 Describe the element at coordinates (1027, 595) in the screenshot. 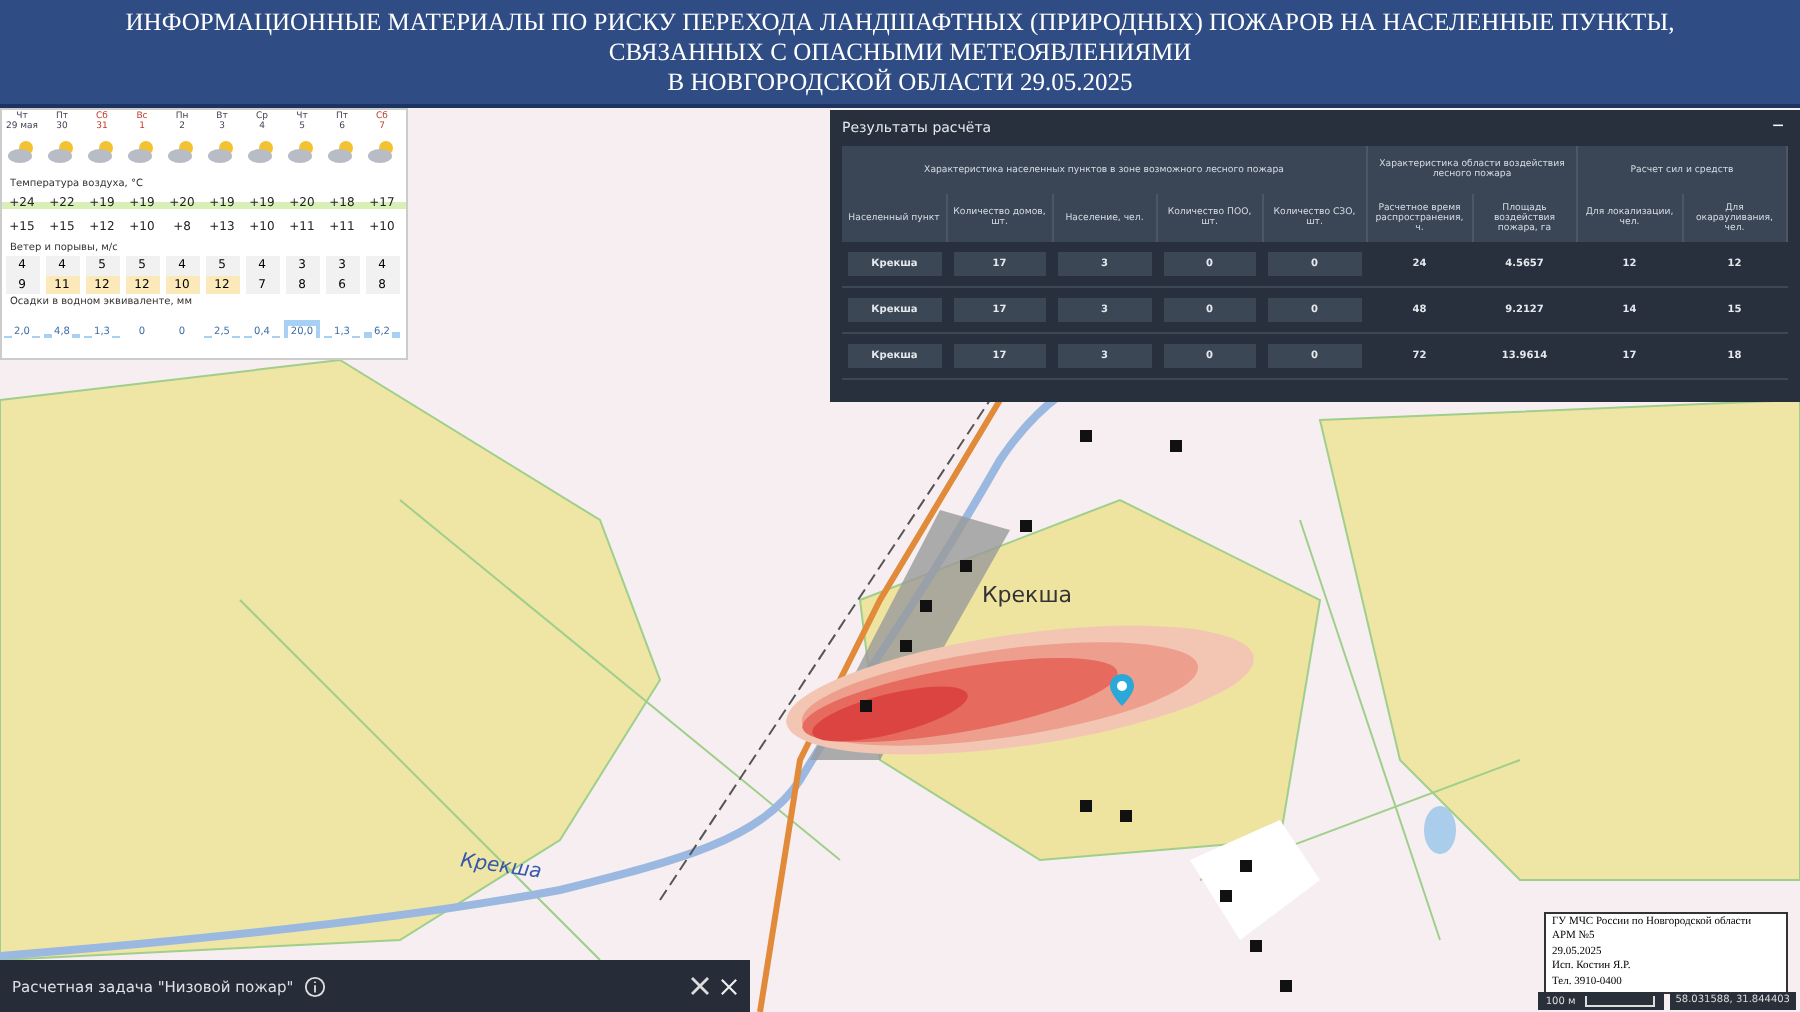

I see `settlement-label: Крекша` at that location.